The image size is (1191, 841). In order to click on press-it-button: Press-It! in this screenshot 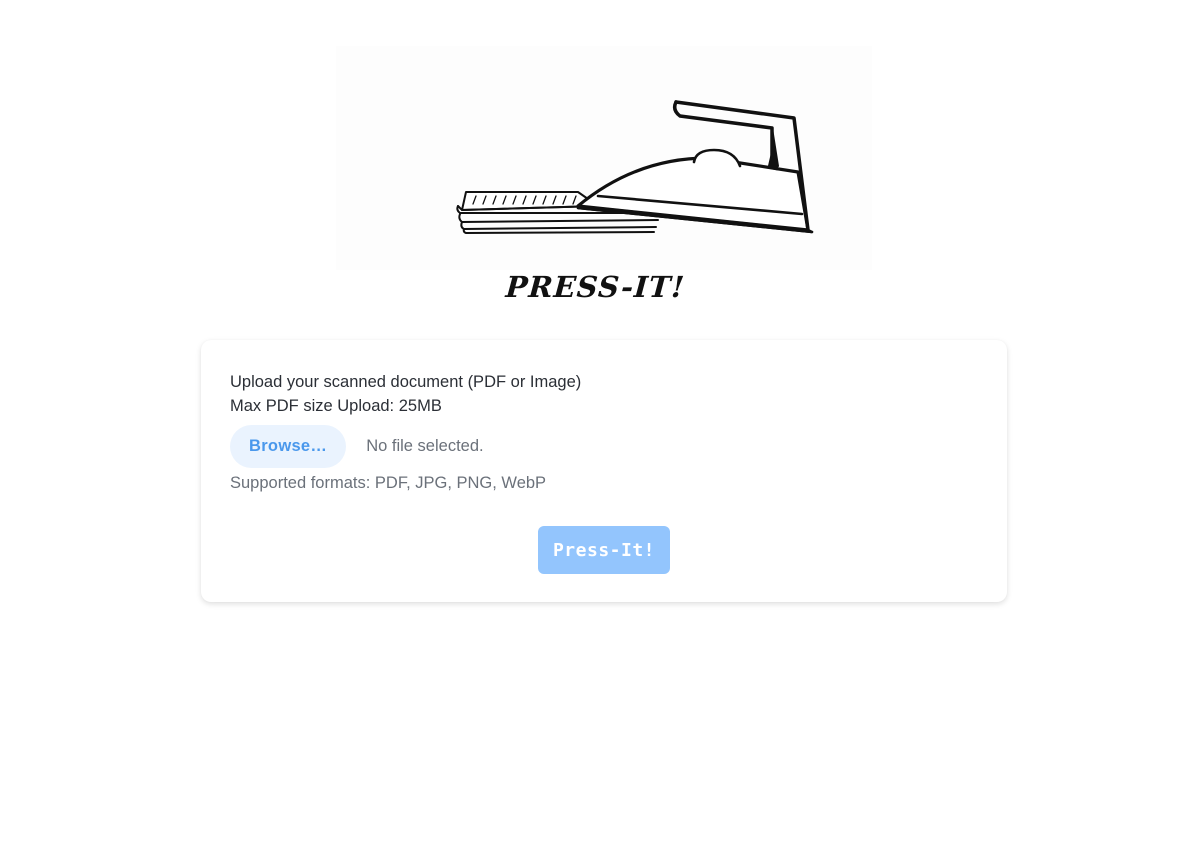, I will do `click(604, 550)`.